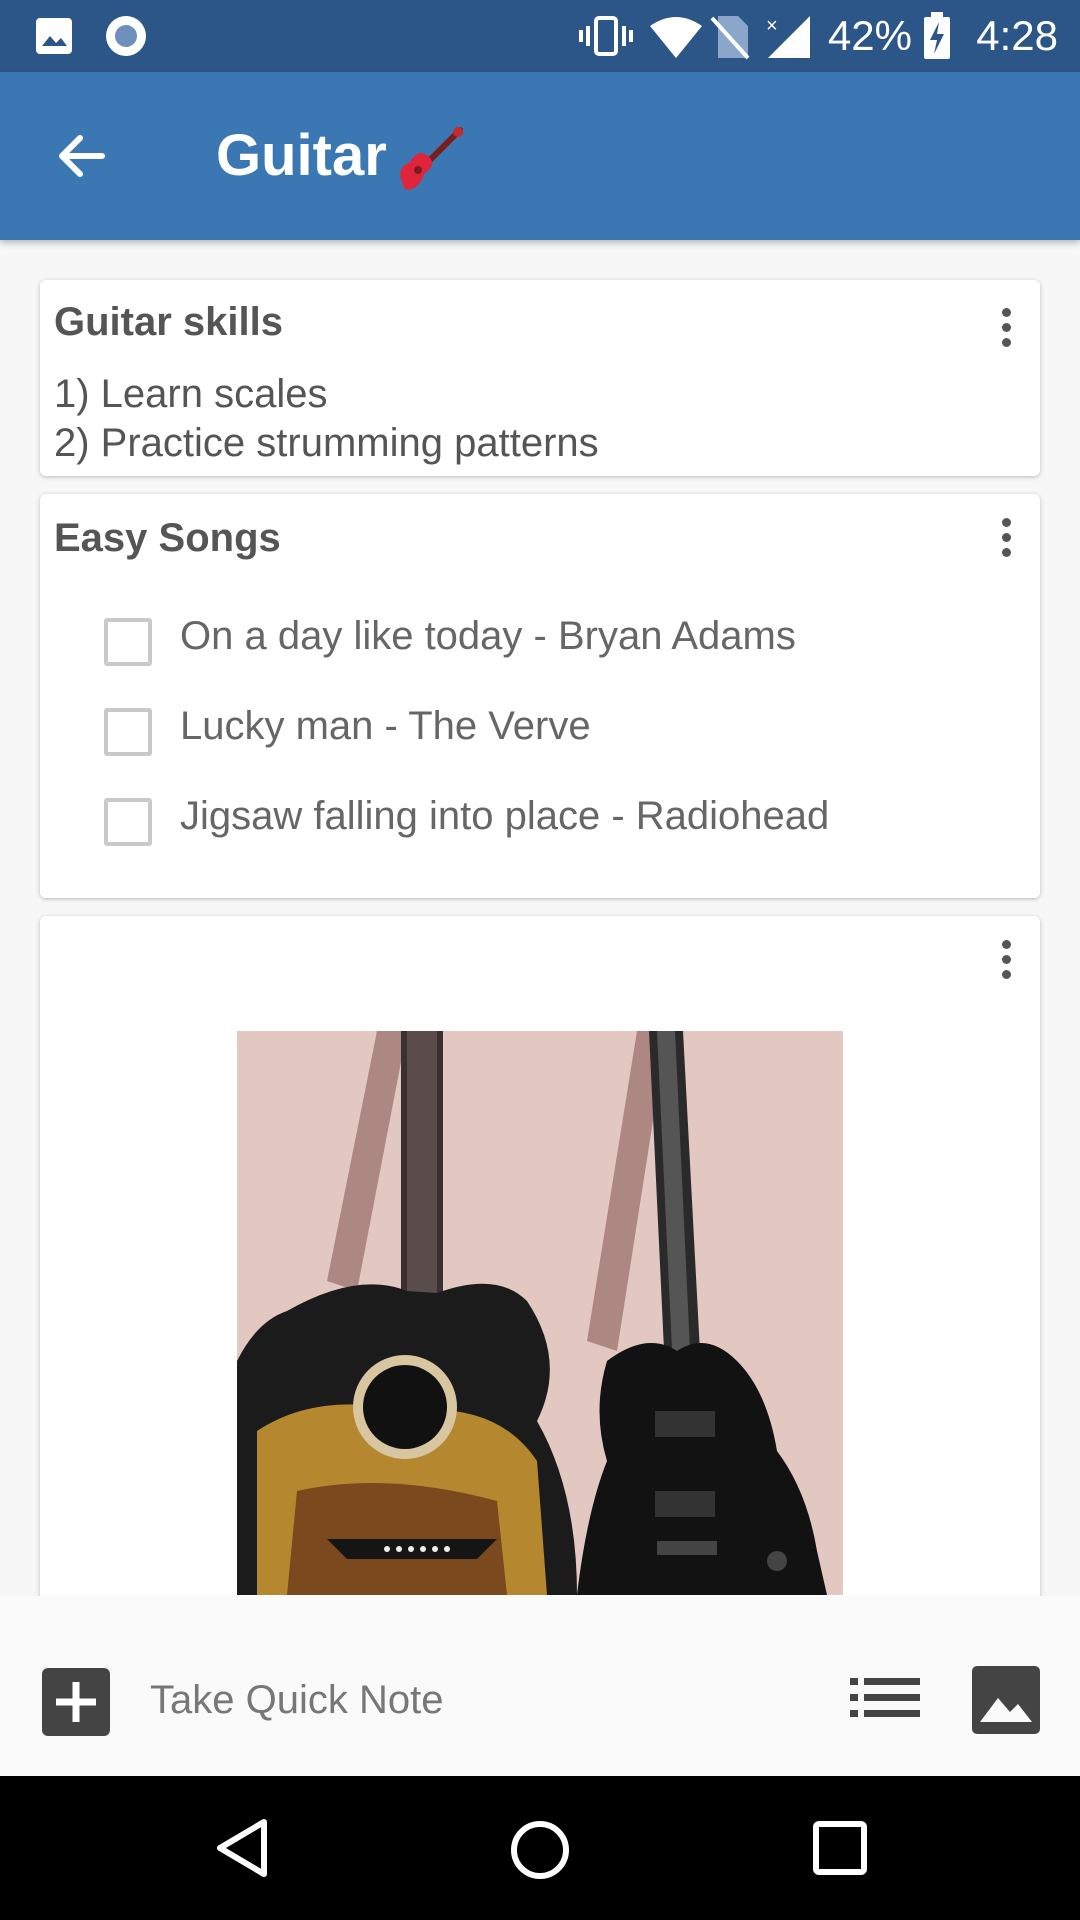 Image resolution: width=1080 pixels, height=1920 pixels. What do you see at coordinates (126, 36) in the screenshot?
I see `circle-notification-icon` at bounding box center [126, 36].